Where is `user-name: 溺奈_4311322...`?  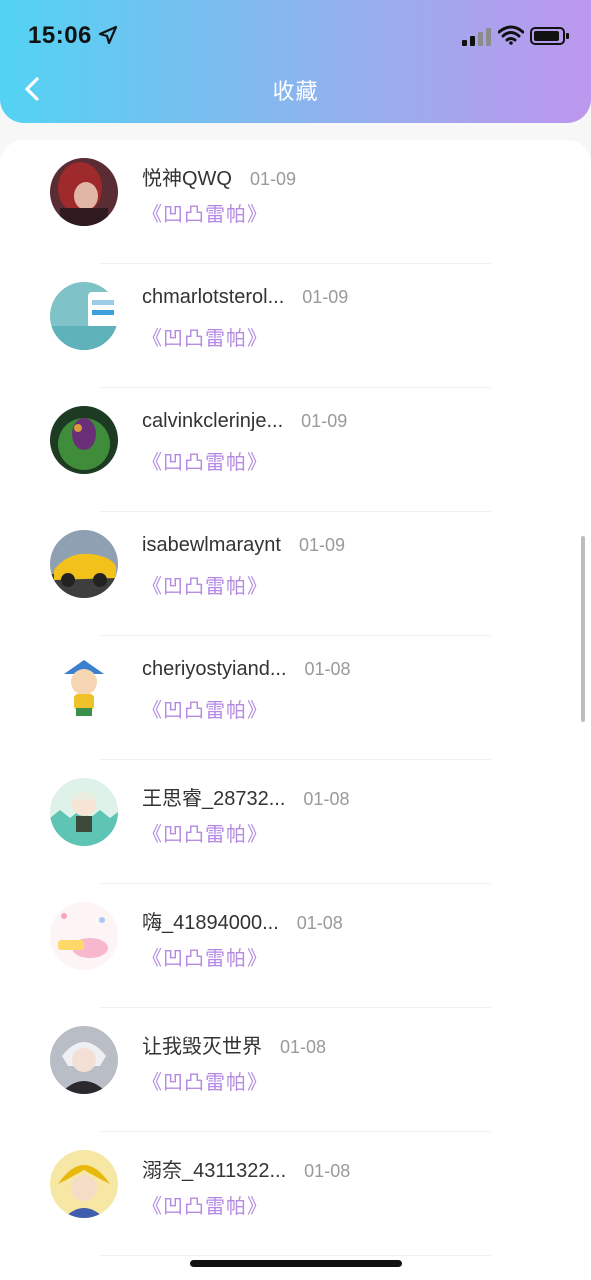
user-name: 溺奈_4311322... is located at coordinates (214, 1171).